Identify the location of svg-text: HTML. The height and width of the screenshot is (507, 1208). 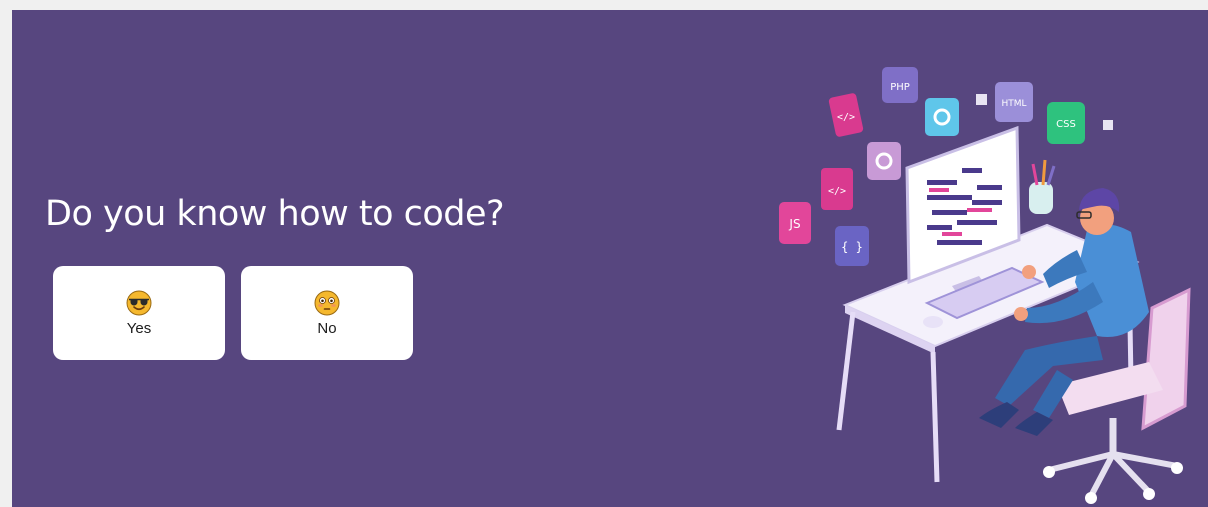
(1013, 104).